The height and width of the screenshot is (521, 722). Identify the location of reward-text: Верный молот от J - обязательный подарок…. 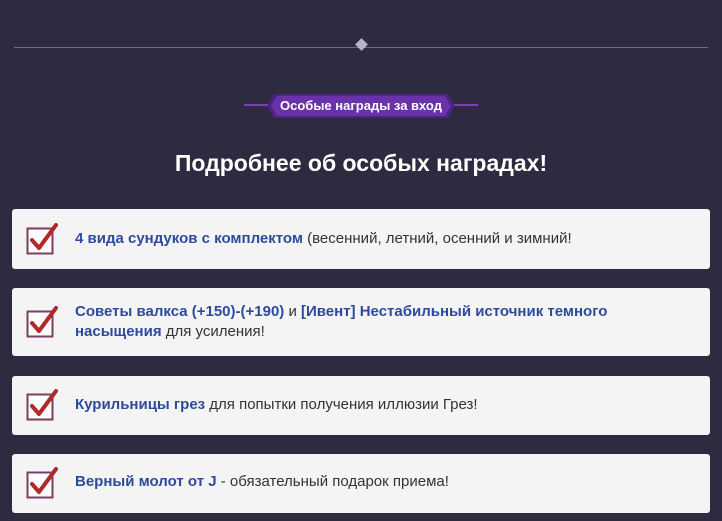
(382, 482).